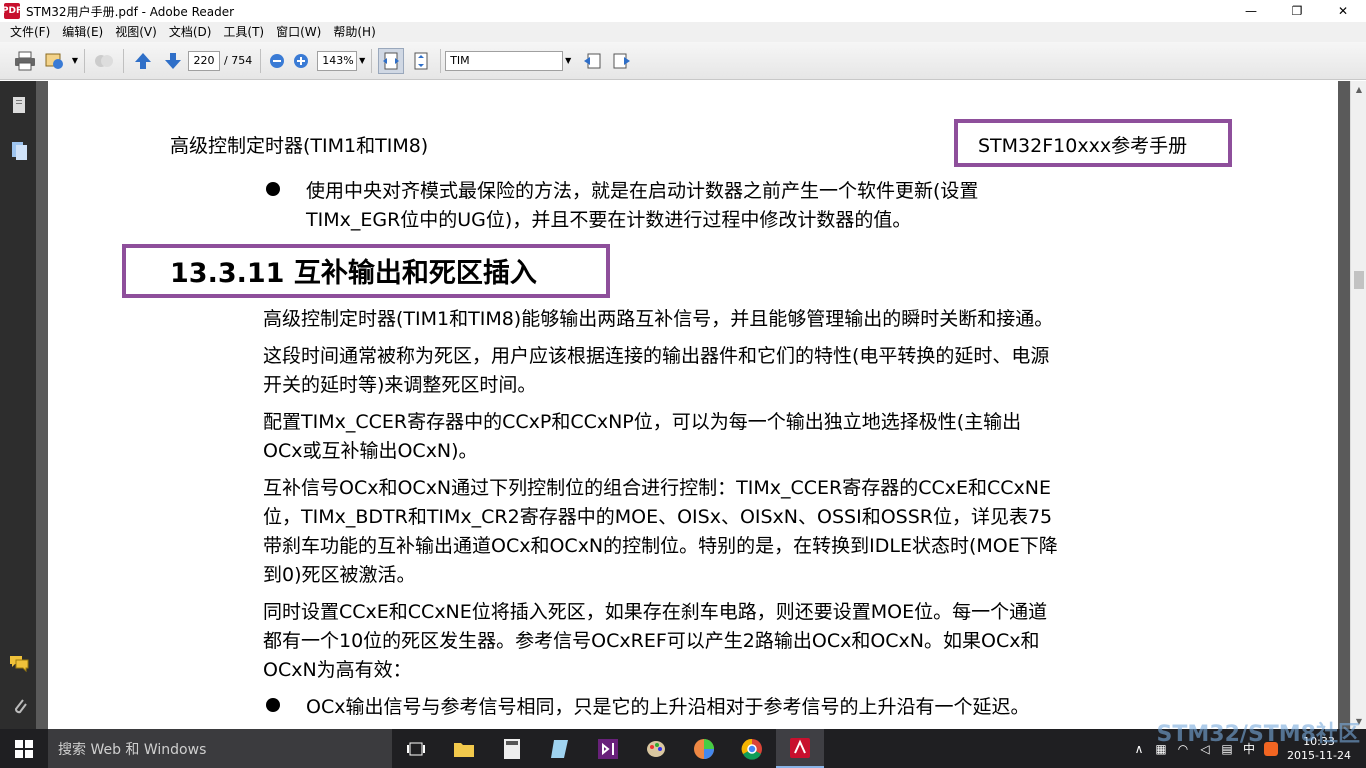  I want to click on taskbar-adobe-reader, so click(800, 748).